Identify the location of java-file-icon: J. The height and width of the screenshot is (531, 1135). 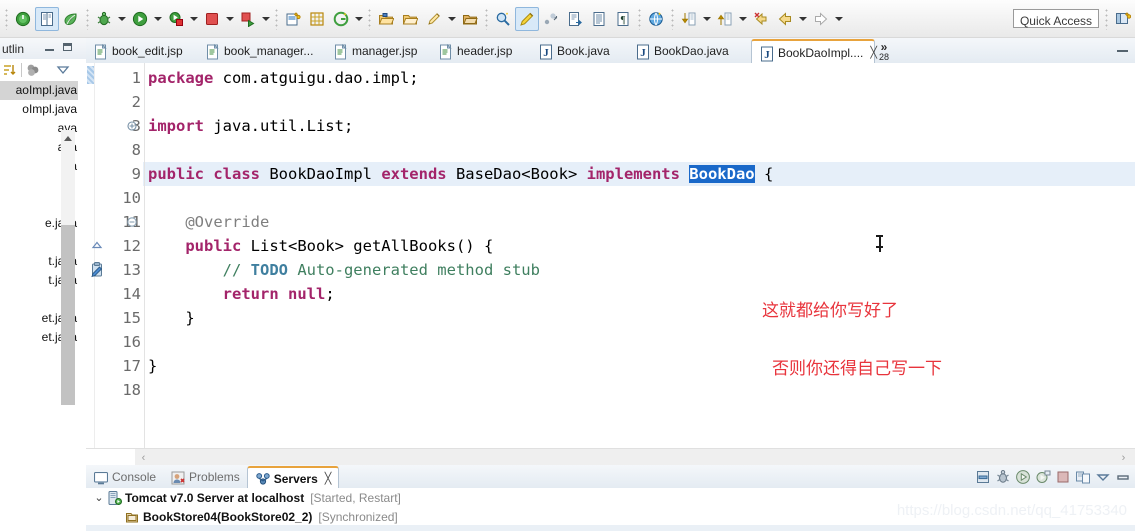
(642, 52).